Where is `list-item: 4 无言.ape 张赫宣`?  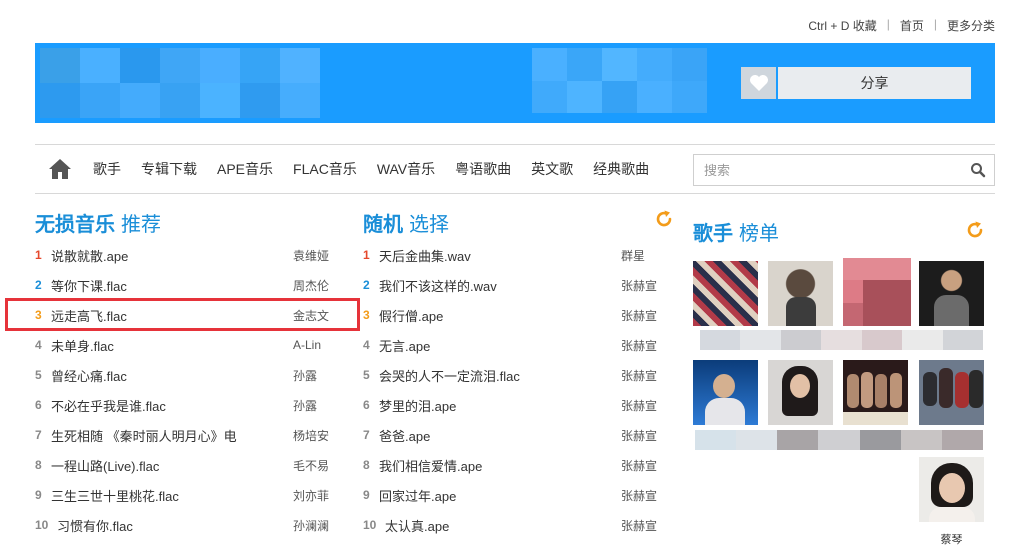
list-item: 4 无言.ape 张赫宣 is located at coordinates (513, 345).